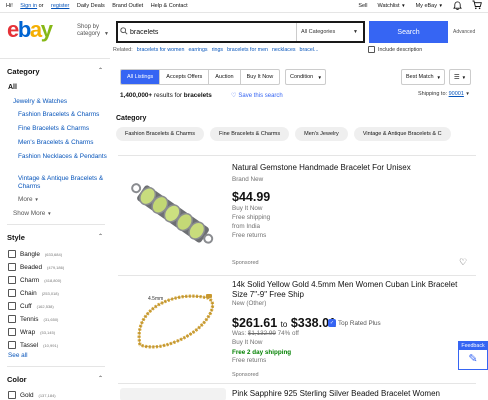 This screenshot has width=488, height=400. I want to click on item-price: $44.99, so click(251, 197).